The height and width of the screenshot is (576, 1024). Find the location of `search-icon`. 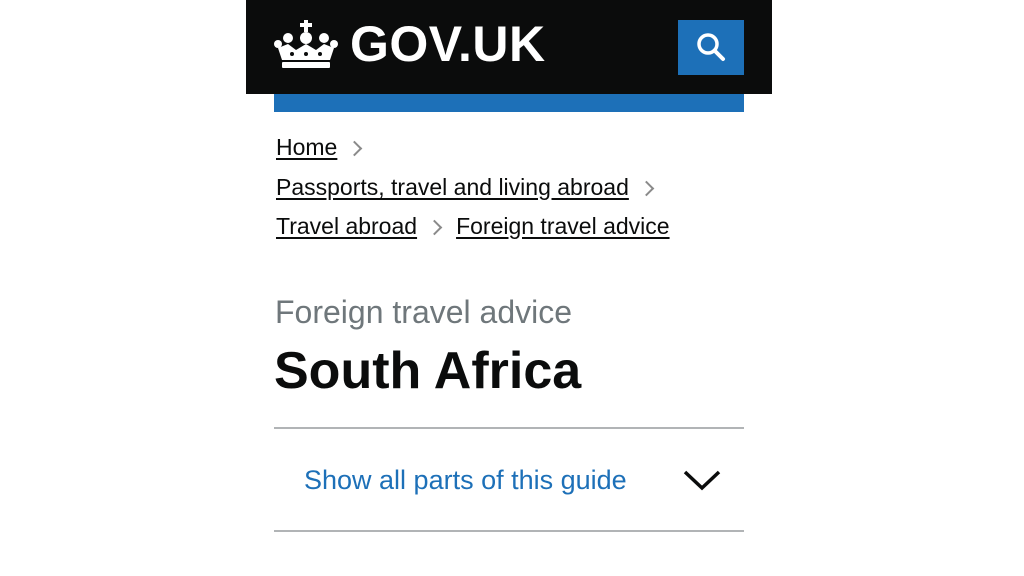

search-icon is located at coordinates (711, 47).